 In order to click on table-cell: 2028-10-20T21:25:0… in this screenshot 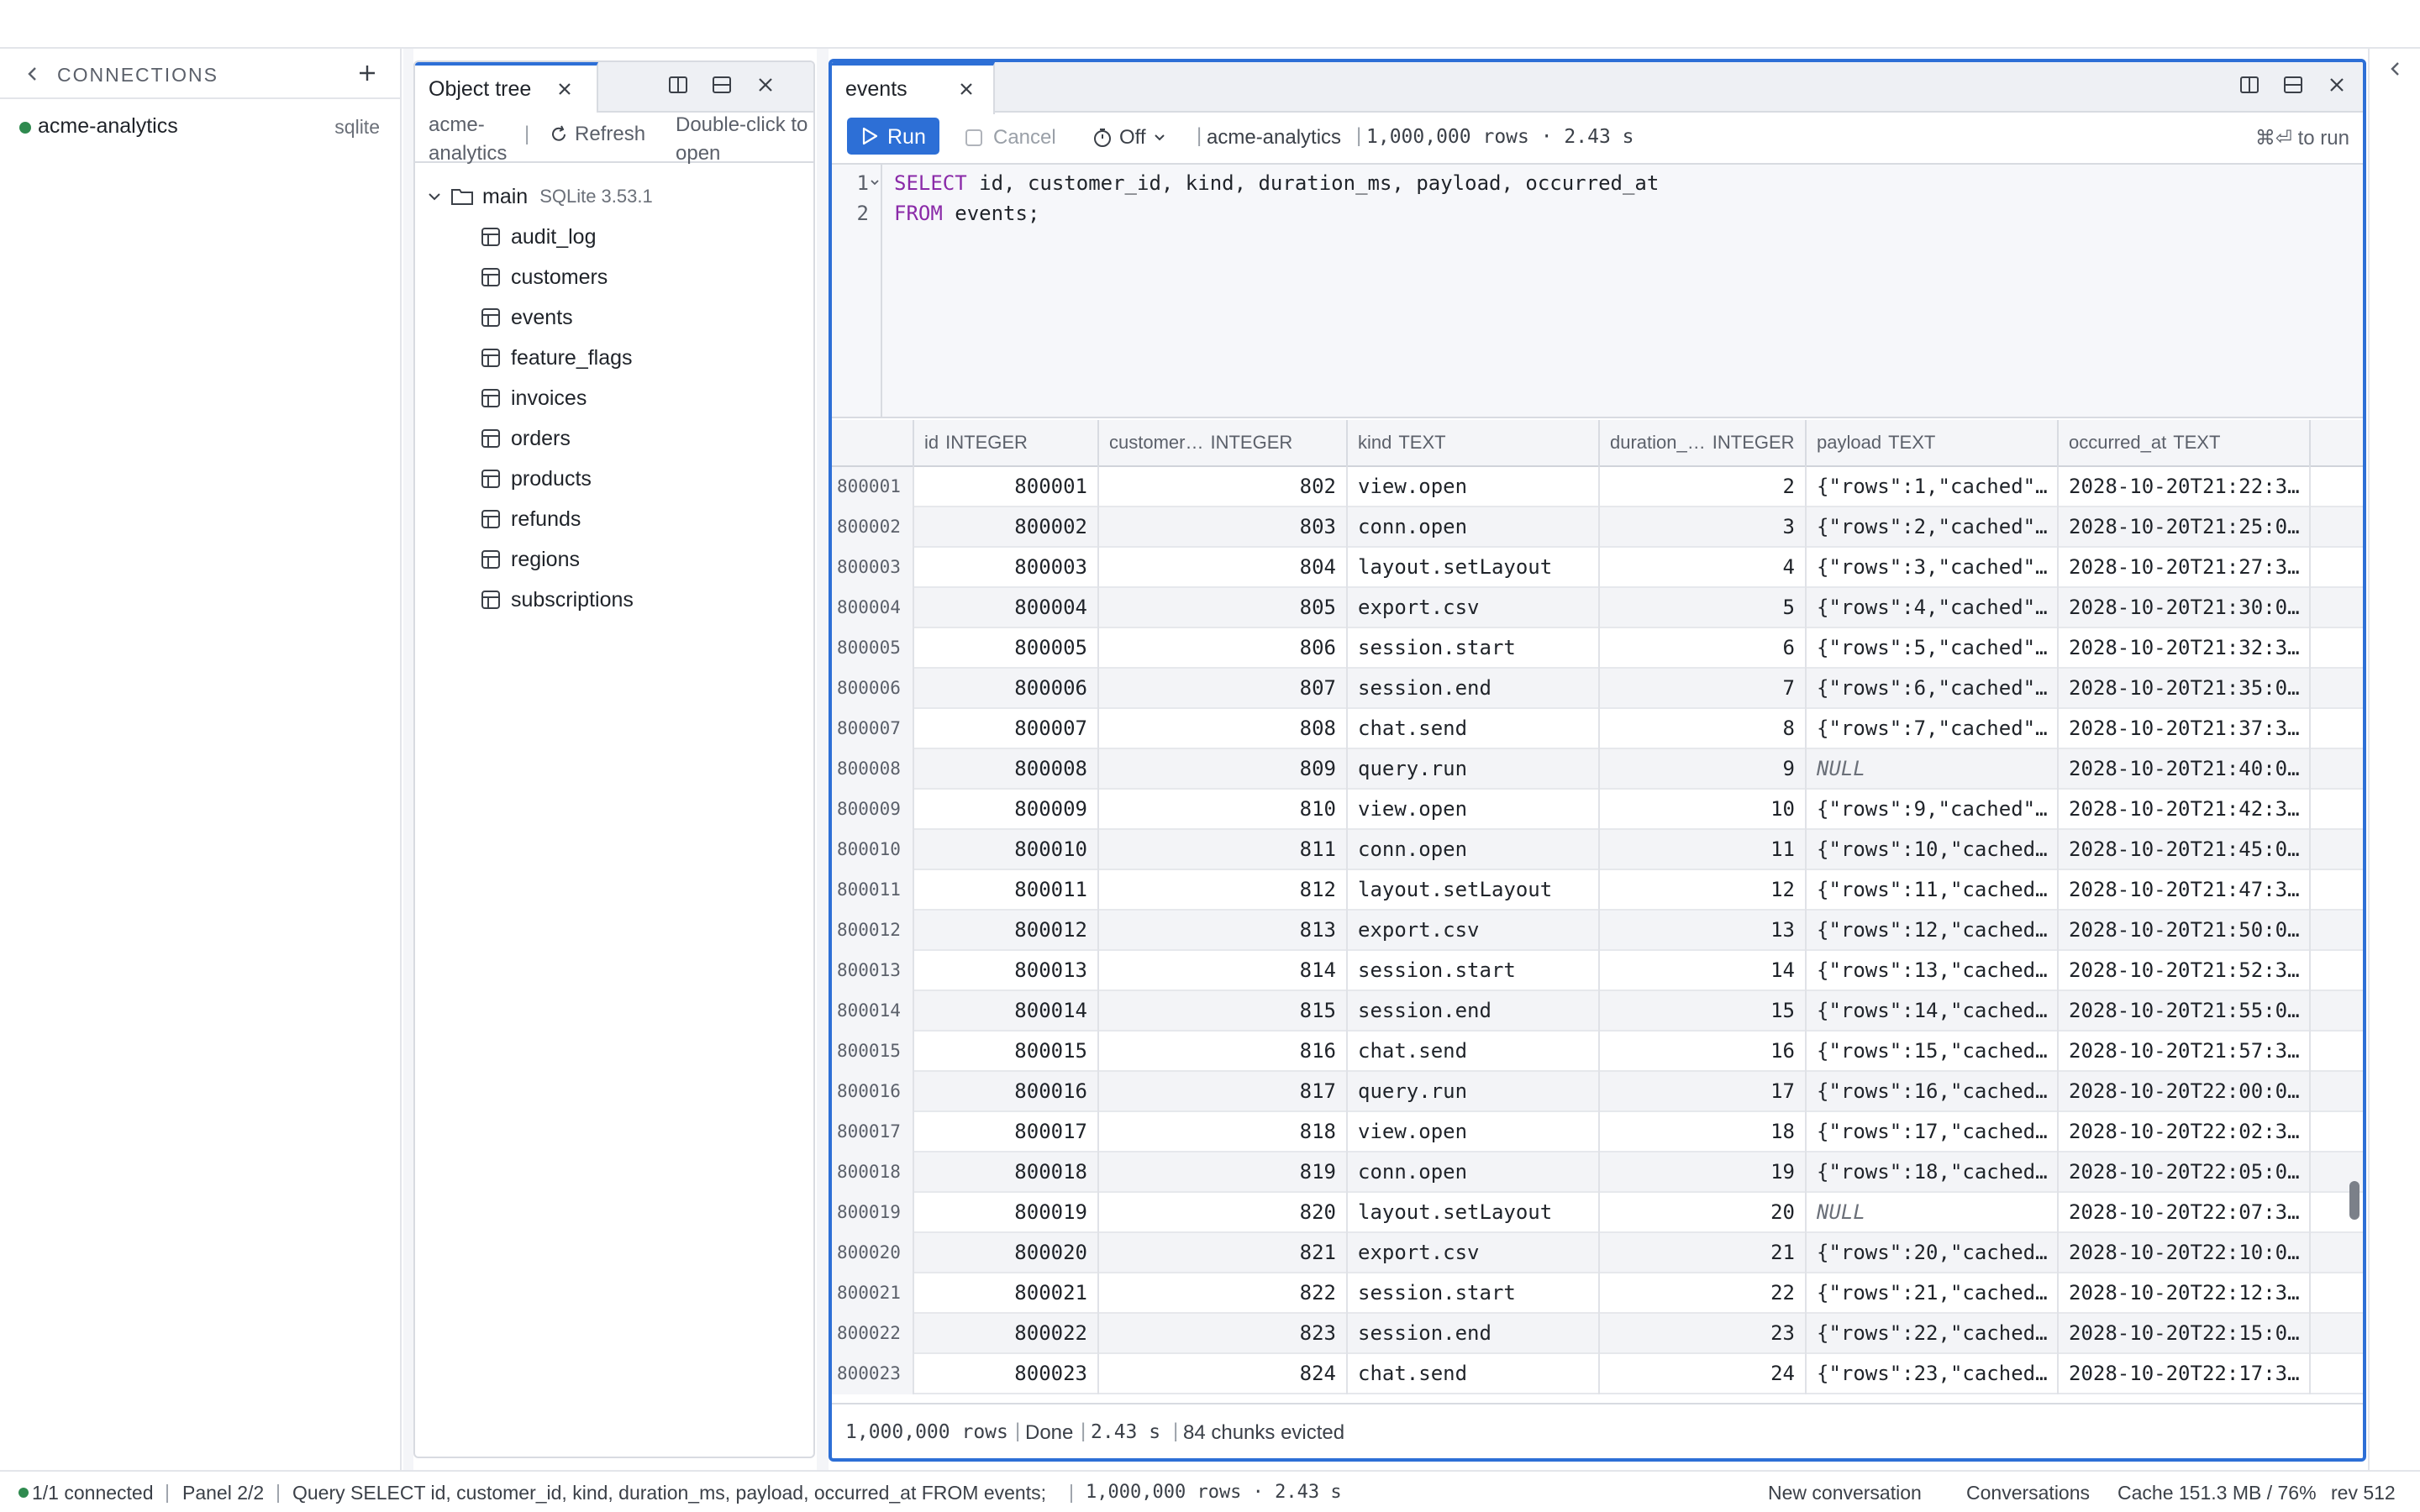, I will do `click(2185, 527)`.